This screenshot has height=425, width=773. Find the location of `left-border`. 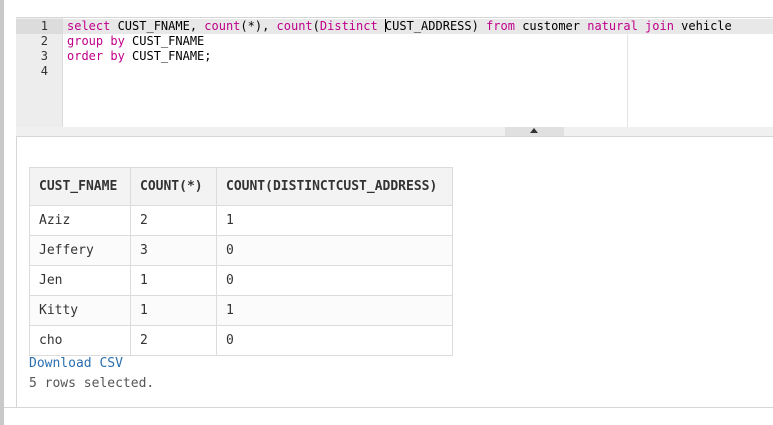

left-border is located at coordinates (2, 212).